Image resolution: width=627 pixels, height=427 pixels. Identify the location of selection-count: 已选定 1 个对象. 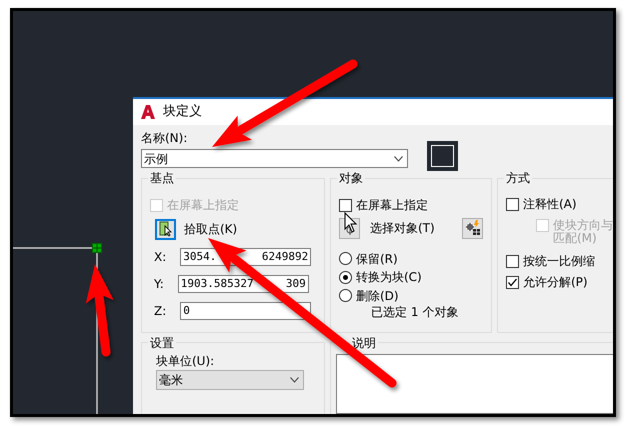
(415, 312).